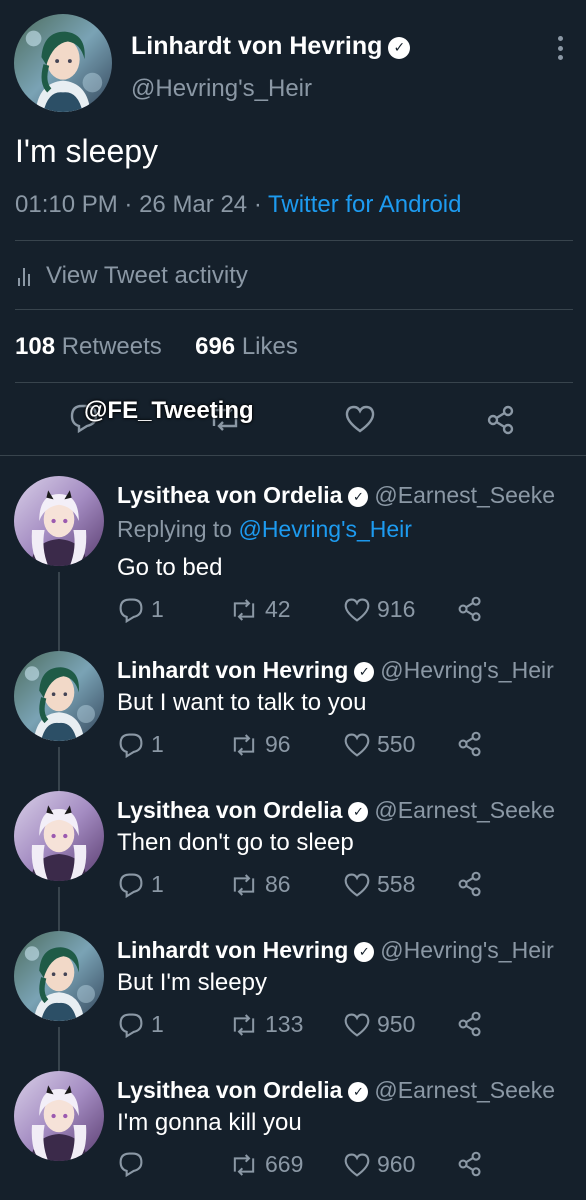 This screenshot has width=586, height=1200. Describe the element at coordinates (379, 744) in the screenshot. I see `like-button: 550` at that location.